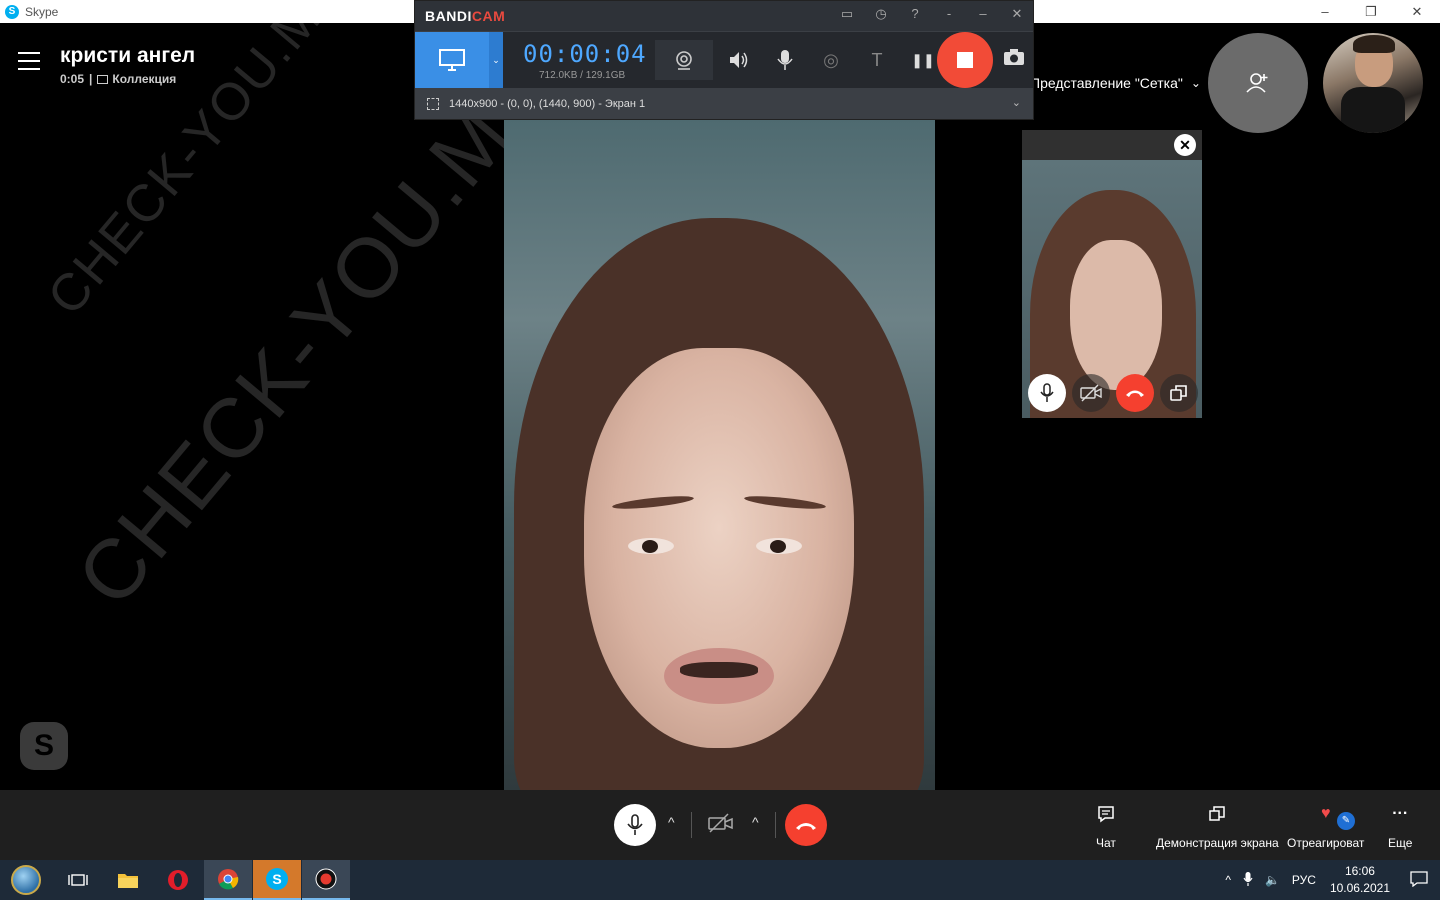 This screenshot has height=900, width=1440. I want to click on react-button: ♥ ✎ Отреагироват, so click(1325, 827).